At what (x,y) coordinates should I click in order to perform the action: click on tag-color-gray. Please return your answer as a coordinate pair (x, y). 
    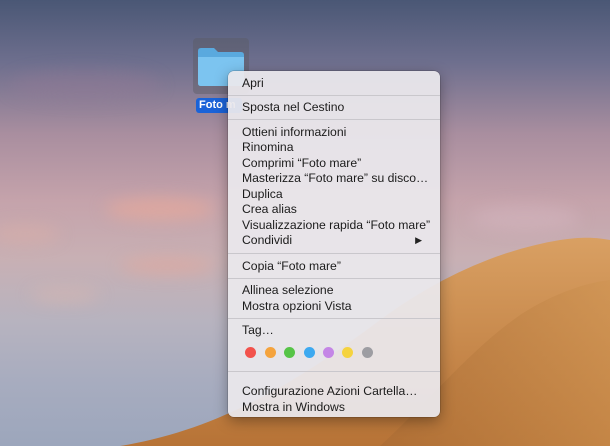
    Looking at the image, I should click on (367, 352).